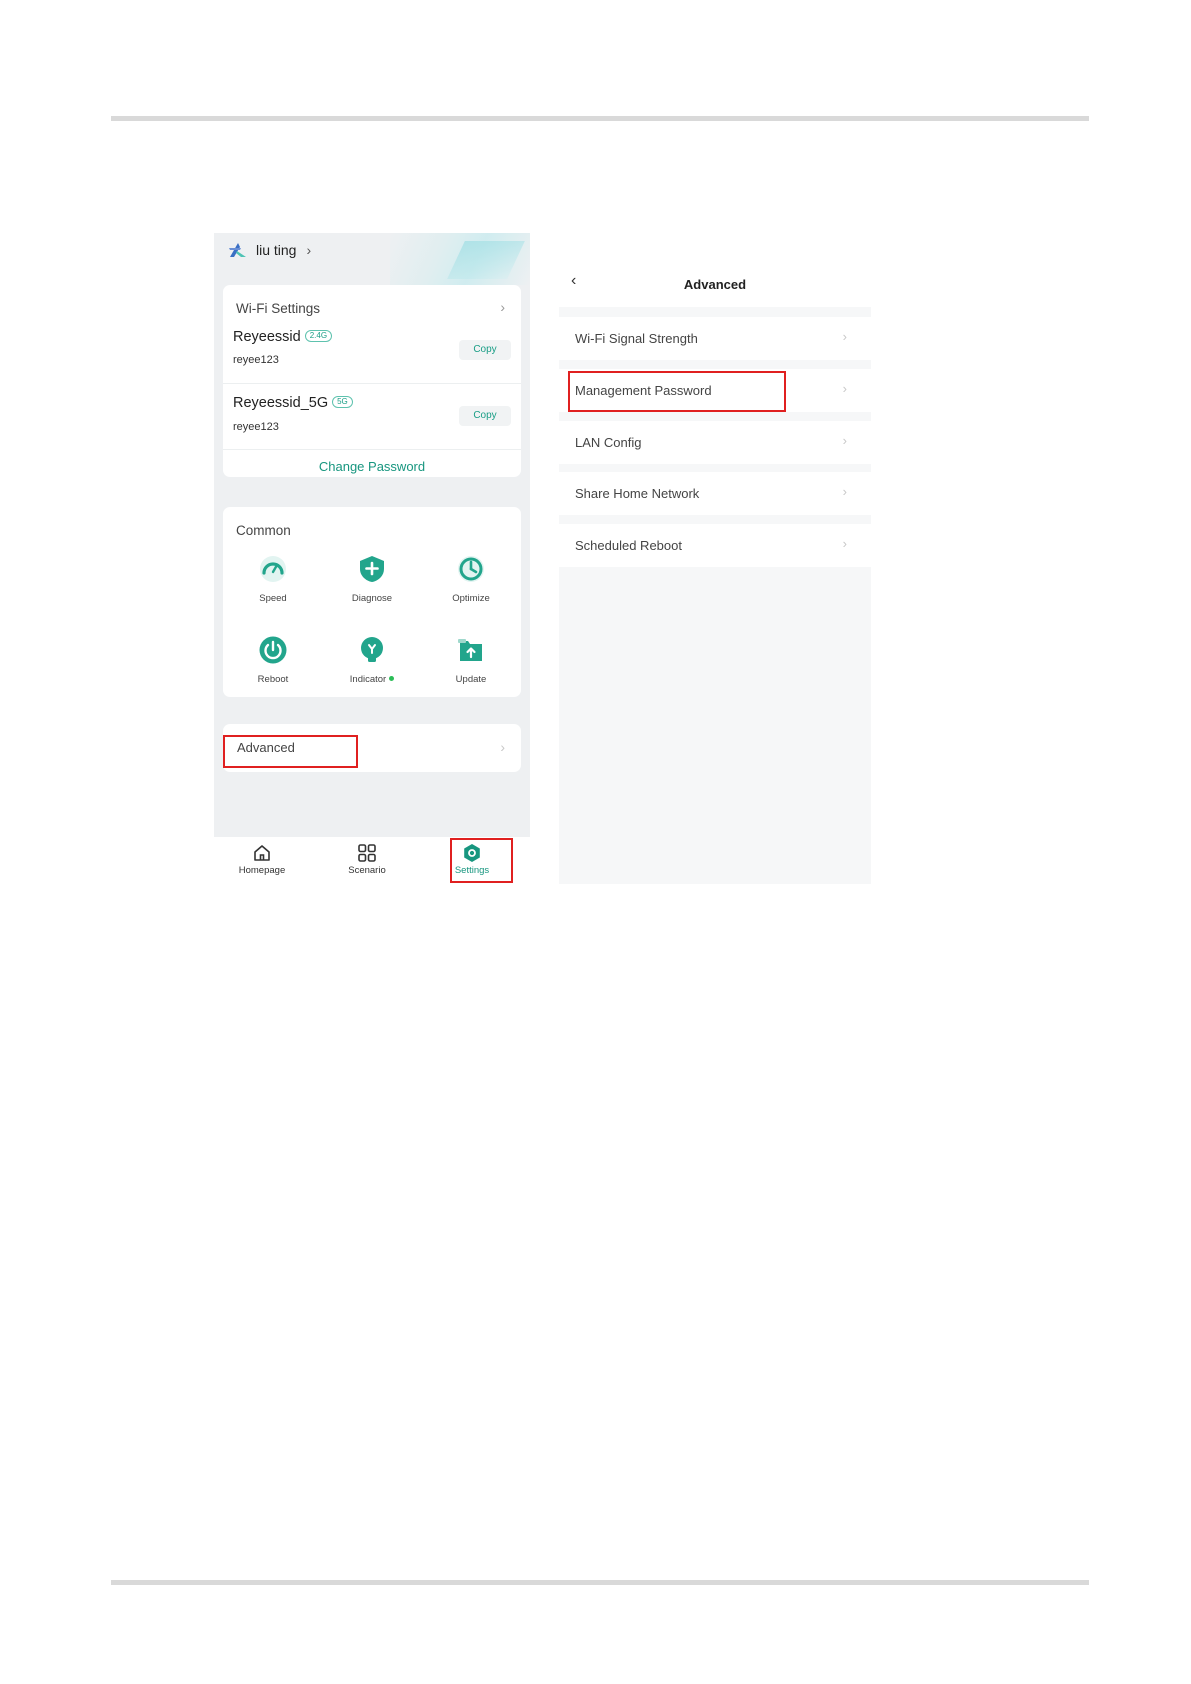 This screenshot has width=1191, height=1684. I want to click on band-badge: 2.4G, so click(318, 336).